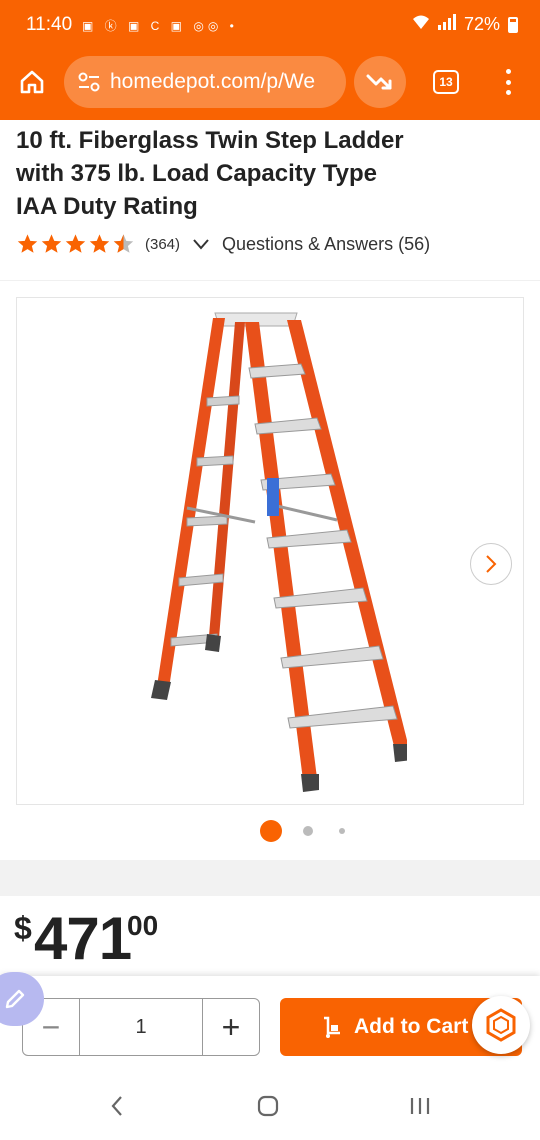 This screenshot has width=540, height=1140. I want to click on star-rating, so click(75, 244).